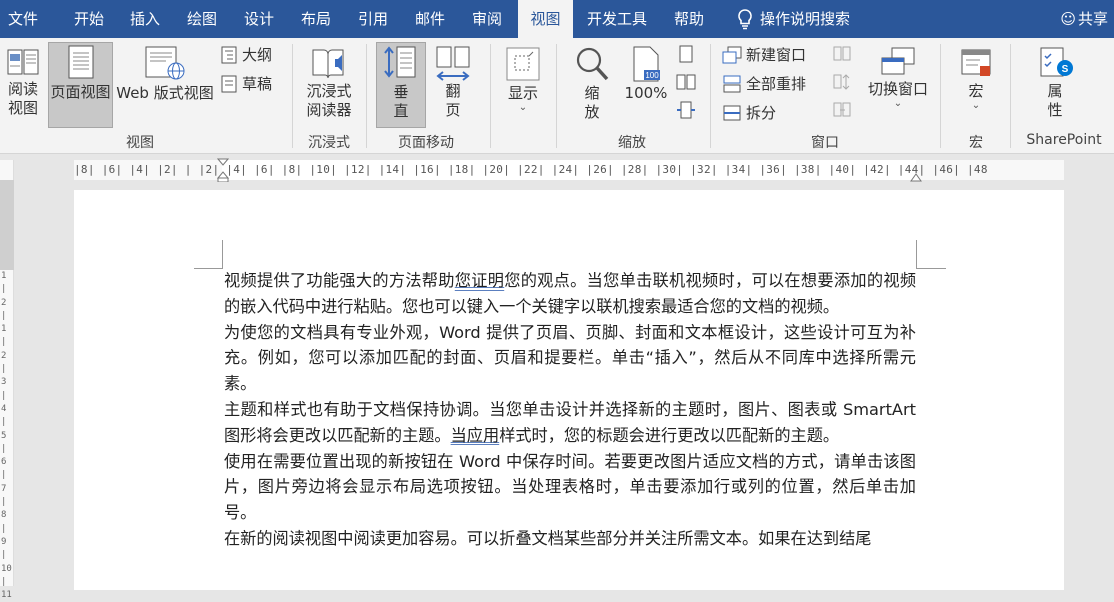  Describe the element at coordinates (165, 93) in the screenshot. I see `web-layout-label: Web 版式视图` at that location.